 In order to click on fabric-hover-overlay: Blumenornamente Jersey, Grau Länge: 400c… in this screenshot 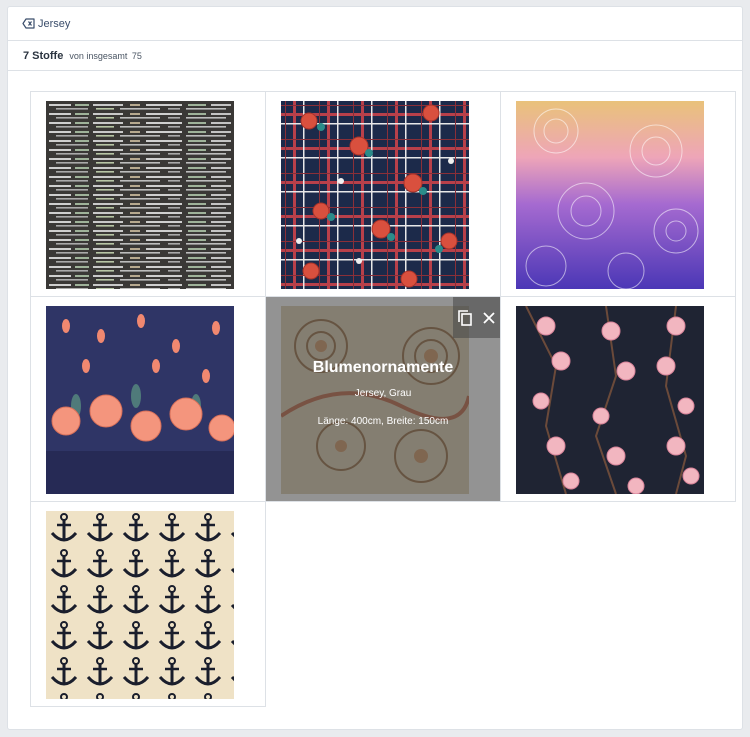, I will do `click(383, 399)`.